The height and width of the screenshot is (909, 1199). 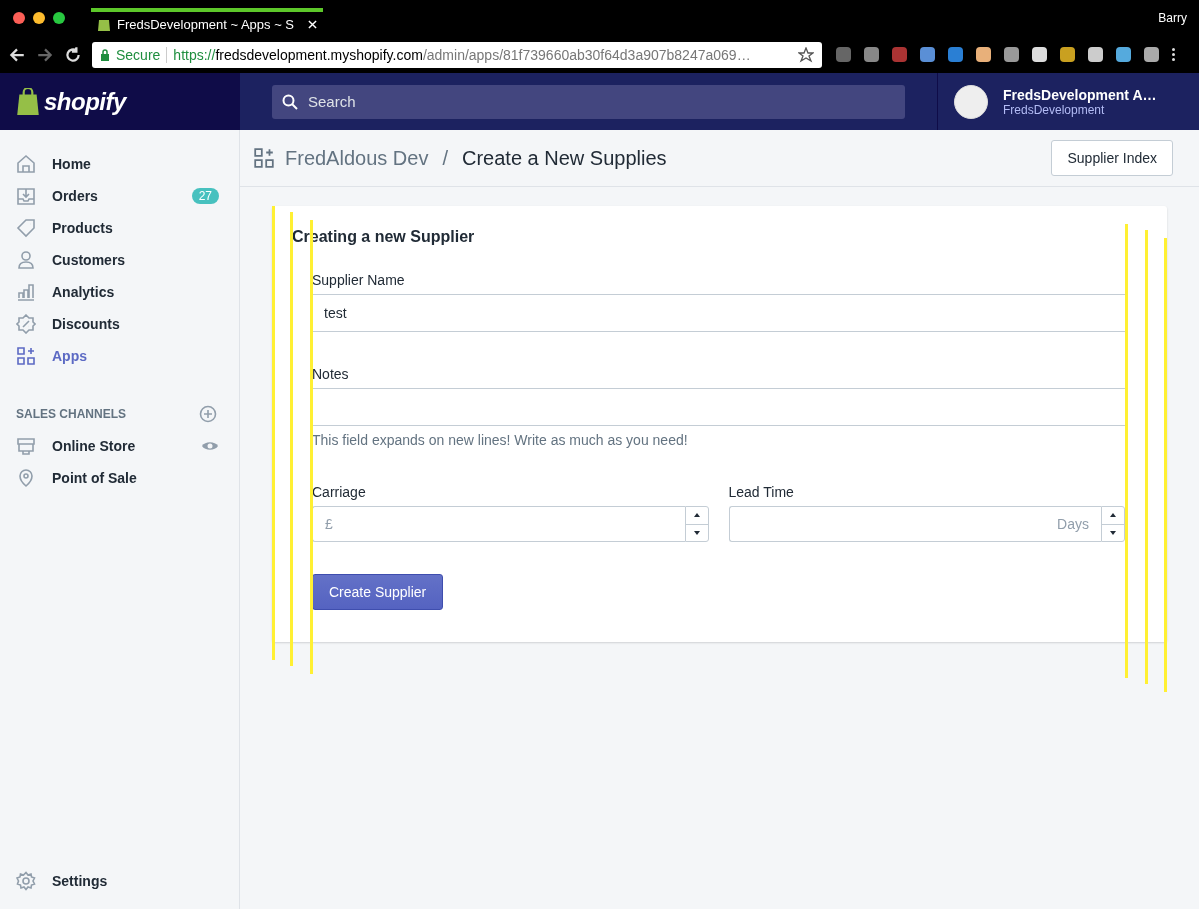 I want to click on shopping-bag-icon, so click(x=28, y=101).